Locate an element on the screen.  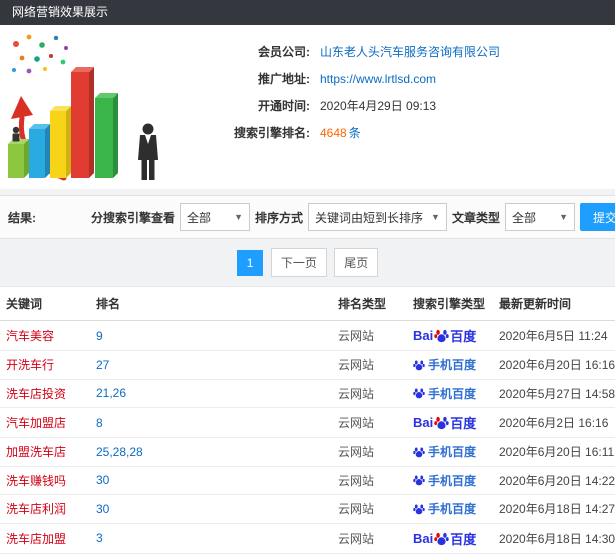
rank-cell: 8 is located at coordinates (211, 422).